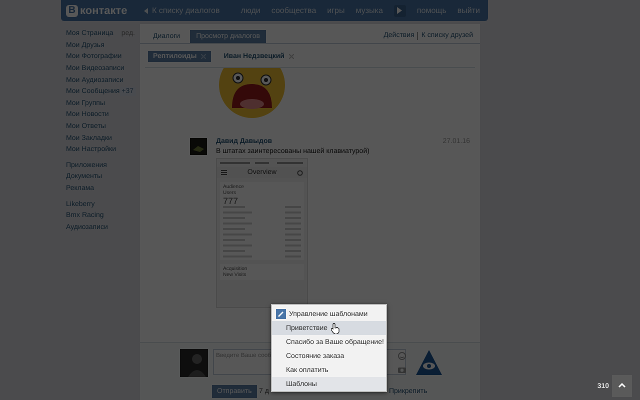 This screenshot has height=400, width=640. I want to click on play-icon, so click(399, 10).